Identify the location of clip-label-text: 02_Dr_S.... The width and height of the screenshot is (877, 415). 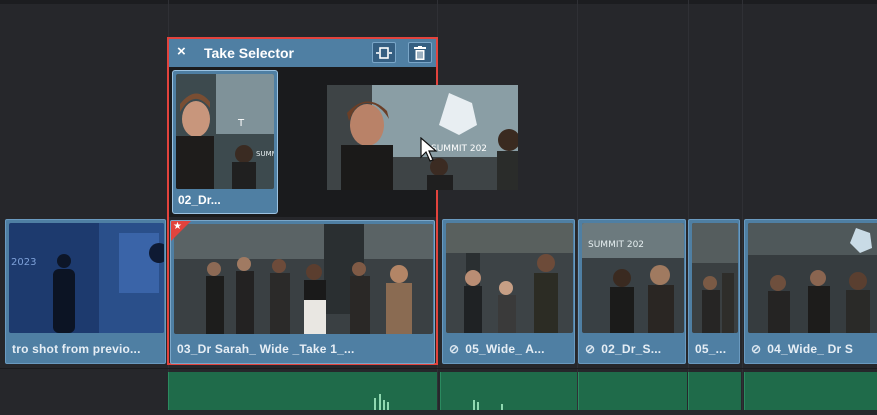
(631, 349).